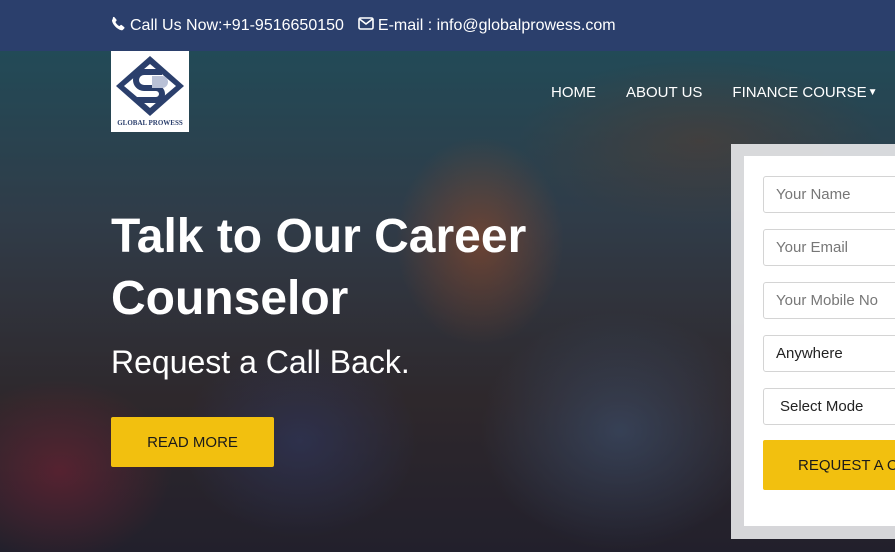 This screenshot has width=895, height=552. I want to click on name-input: Your Name, so click(829, 194).